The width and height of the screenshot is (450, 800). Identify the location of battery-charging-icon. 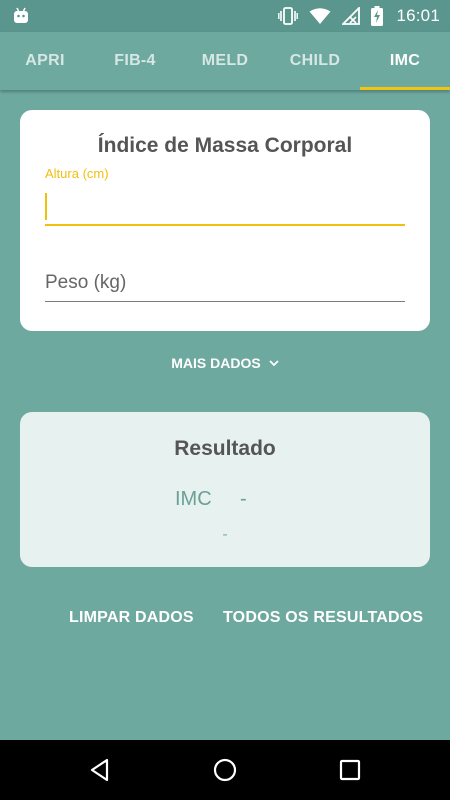
(377, 16).